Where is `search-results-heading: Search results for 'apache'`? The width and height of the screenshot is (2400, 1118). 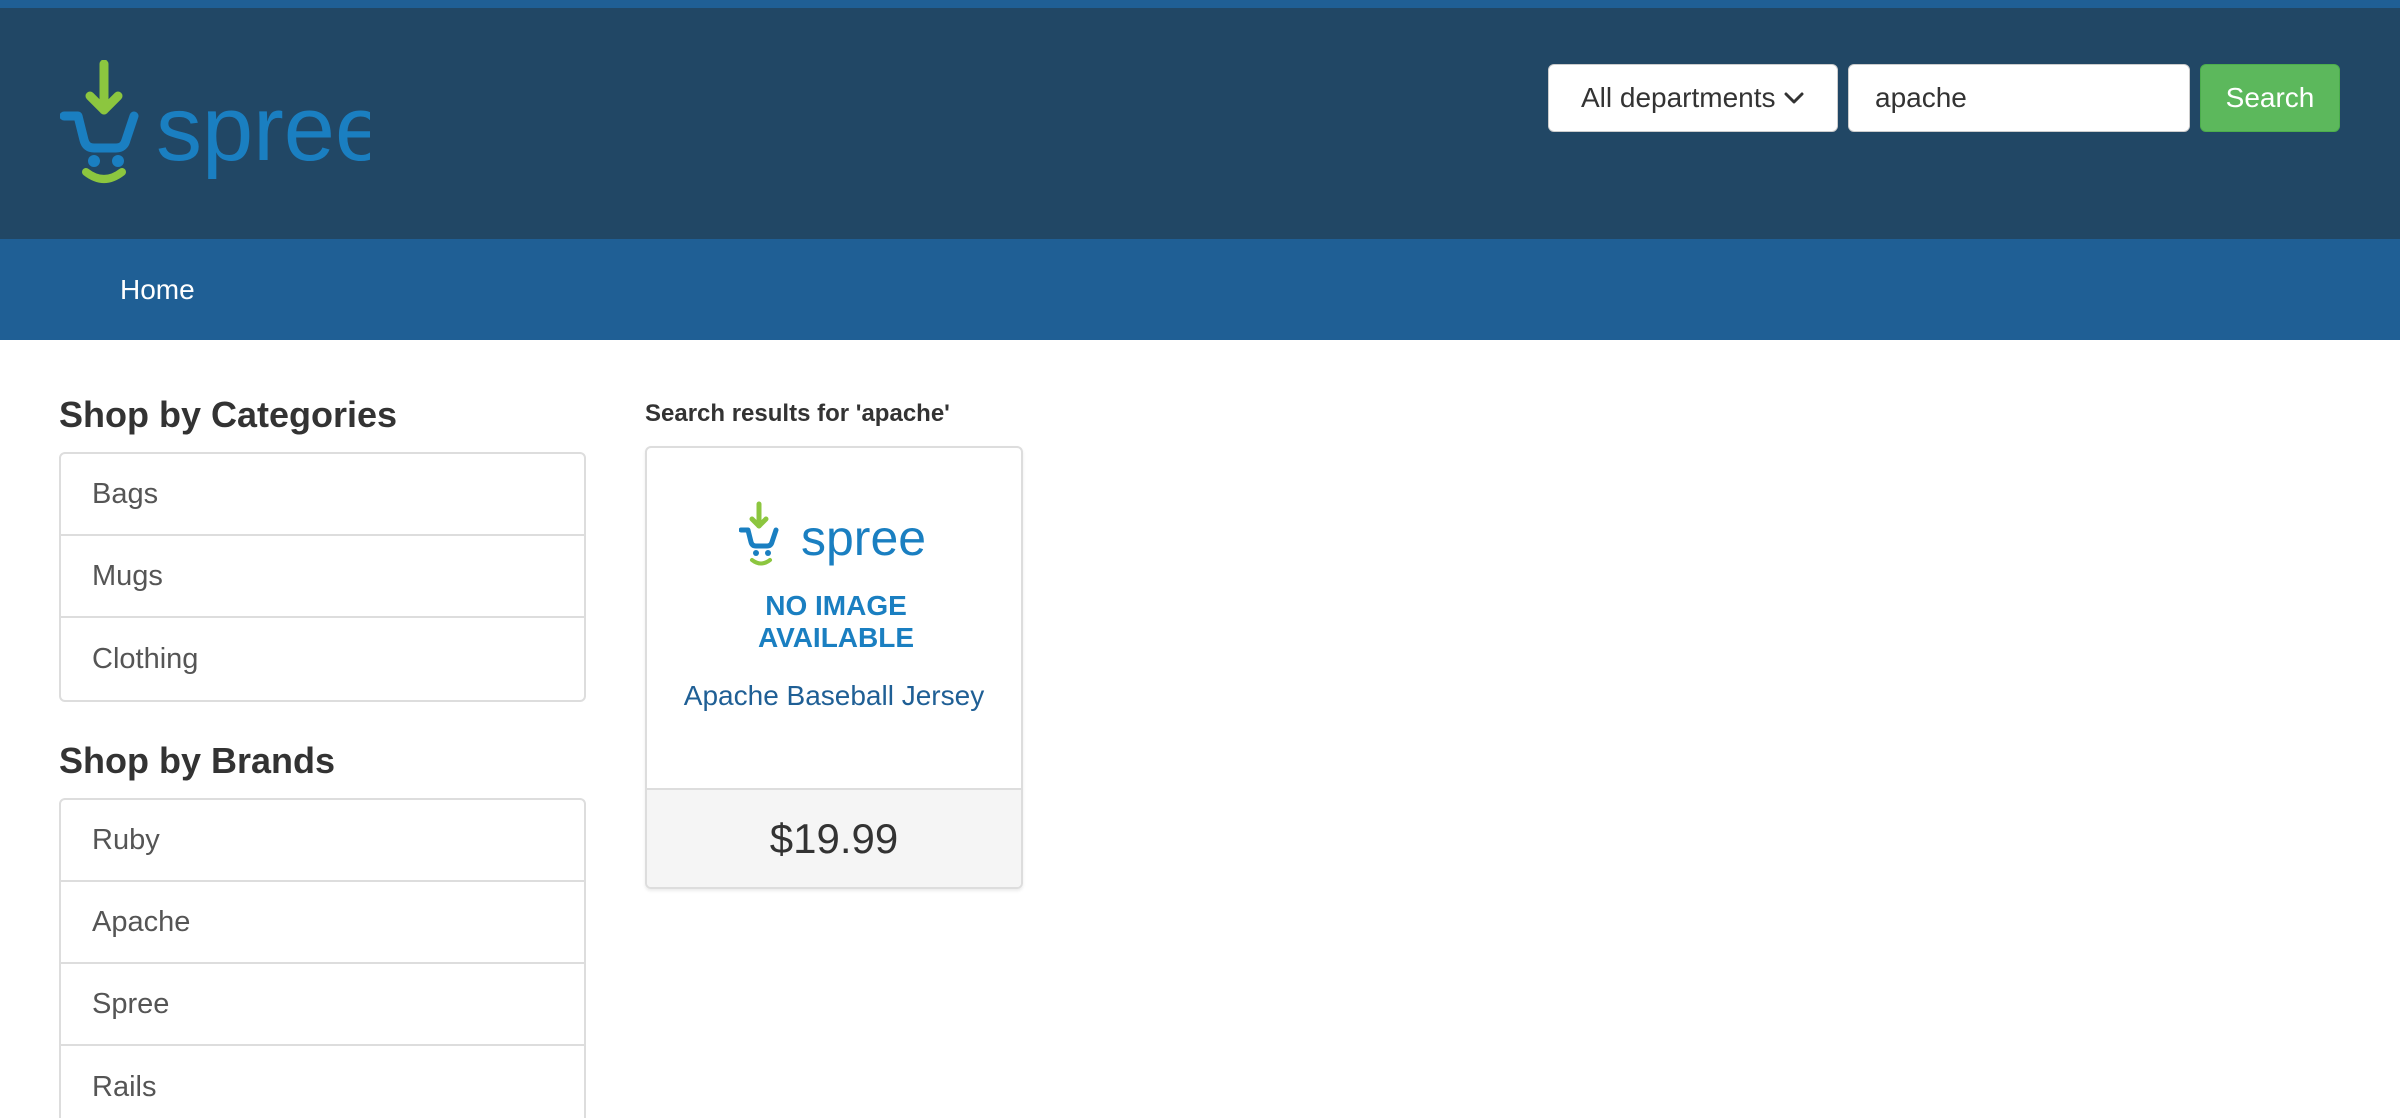 search-results-heading: Search results for 'apache' is located at coordinates (797, 413).